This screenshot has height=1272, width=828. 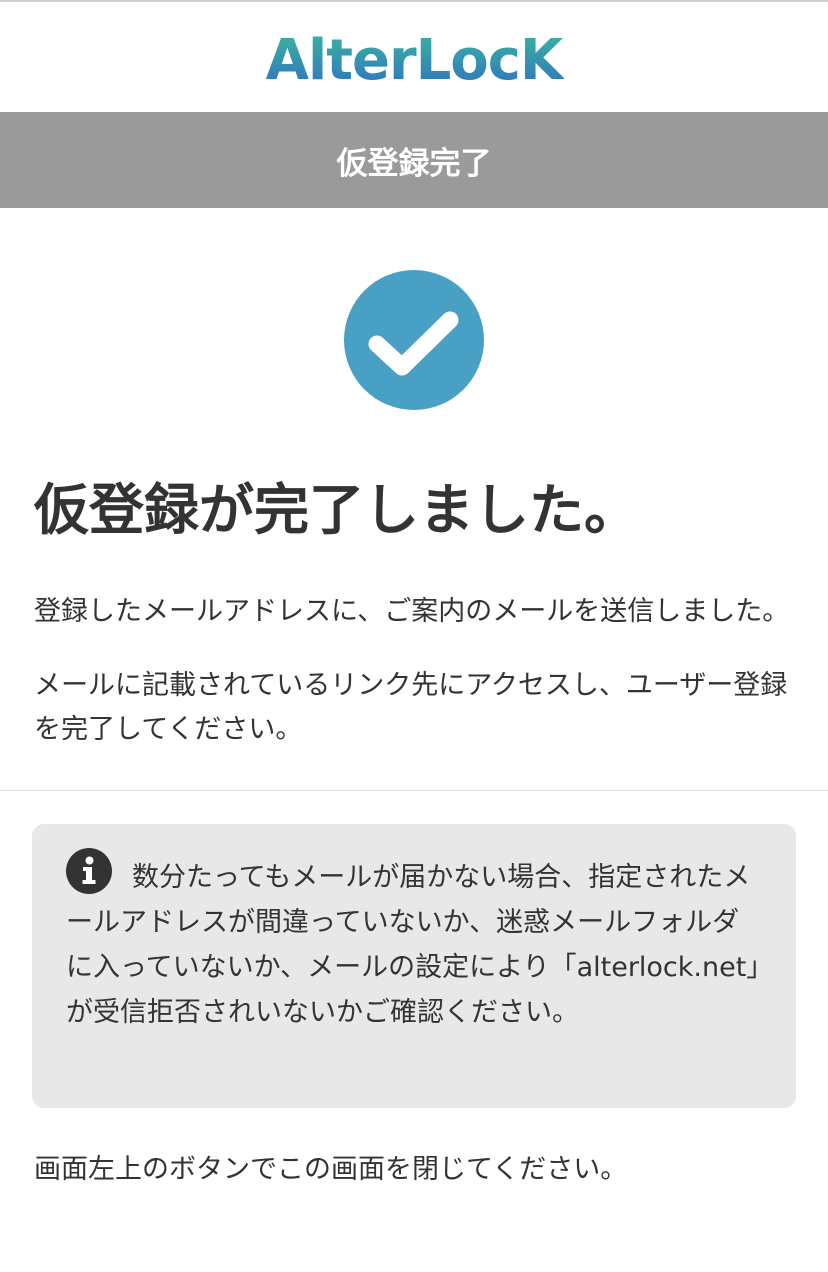 What do you see at coordinates (89, 871) in the screenshot?
I see `info-icon` at bounding box center [89, 871].